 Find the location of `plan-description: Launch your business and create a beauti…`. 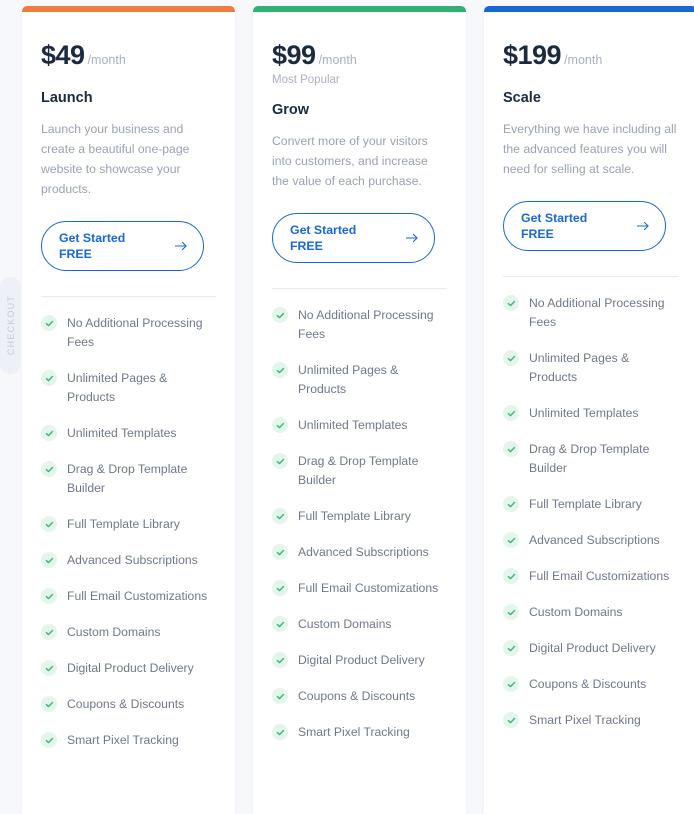

plan-description: Launch your business and create a beauti… is located at coordinates (115, 159).